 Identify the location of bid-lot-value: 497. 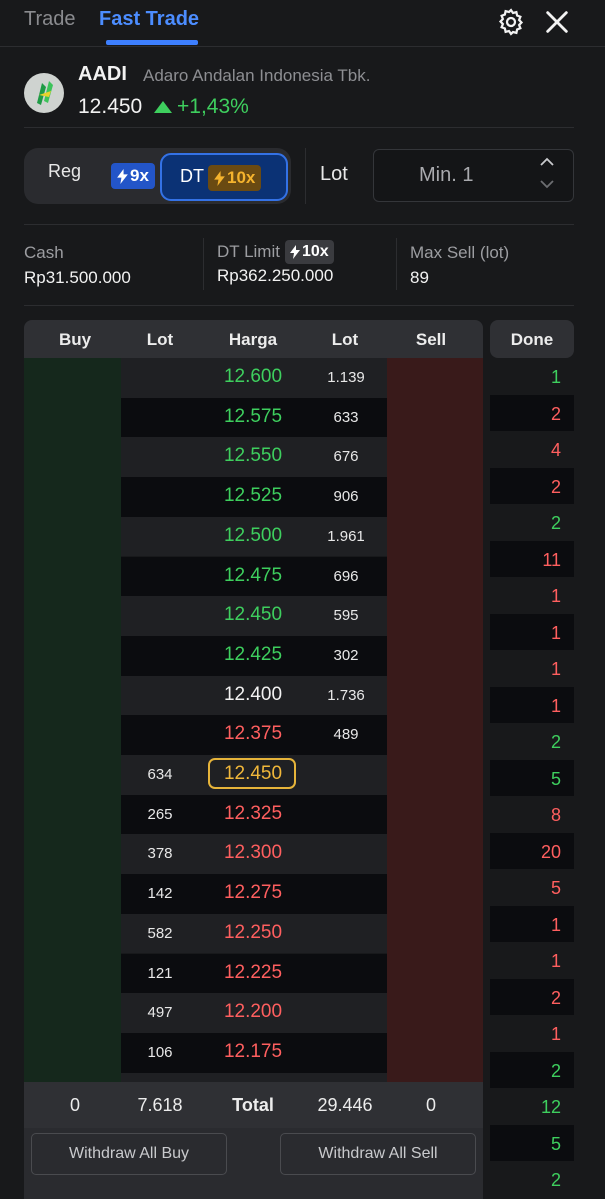
(160, 1013).